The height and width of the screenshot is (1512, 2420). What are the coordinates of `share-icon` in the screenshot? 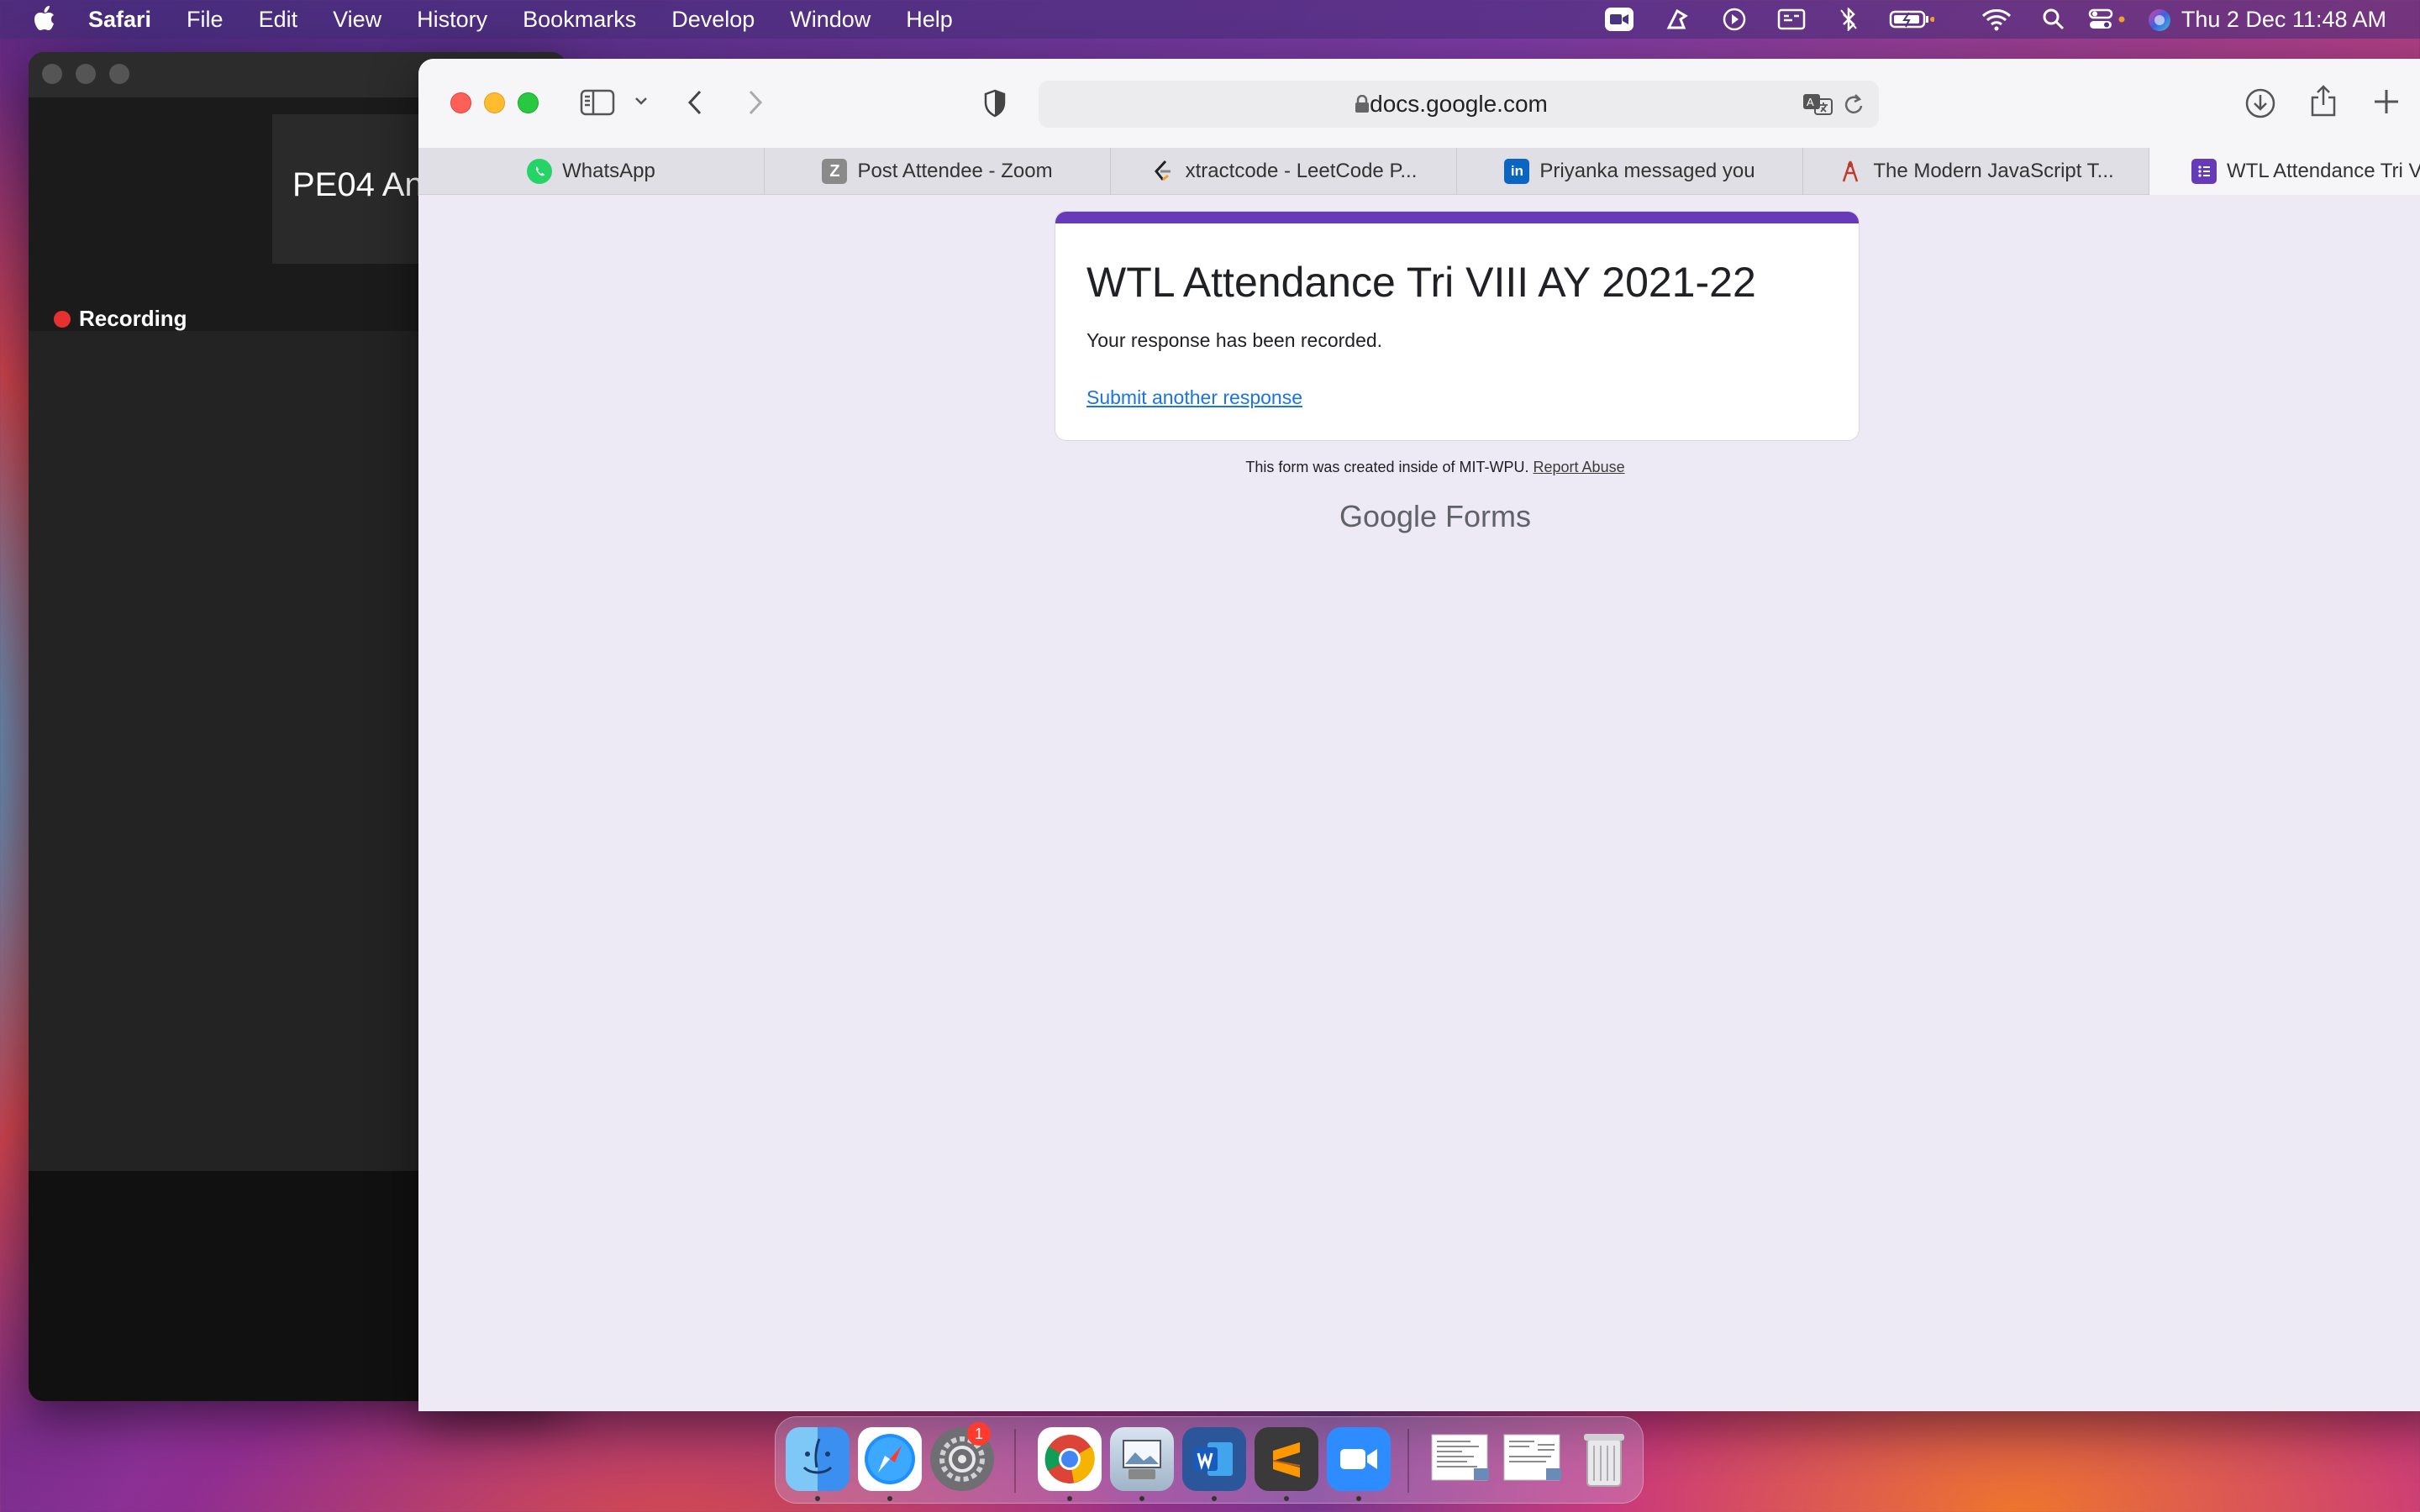 It's located at (2324, 101).